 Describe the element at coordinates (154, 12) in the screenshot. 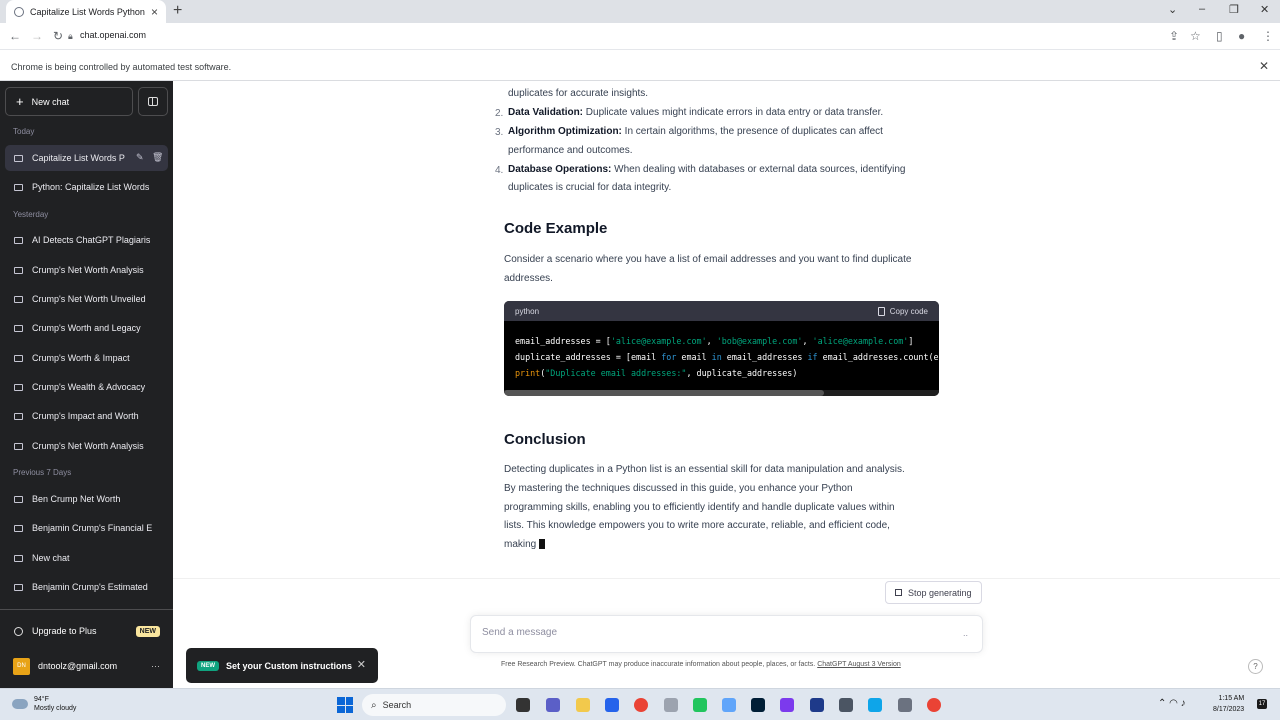

I see `close-tab-icon: ×` at that location.